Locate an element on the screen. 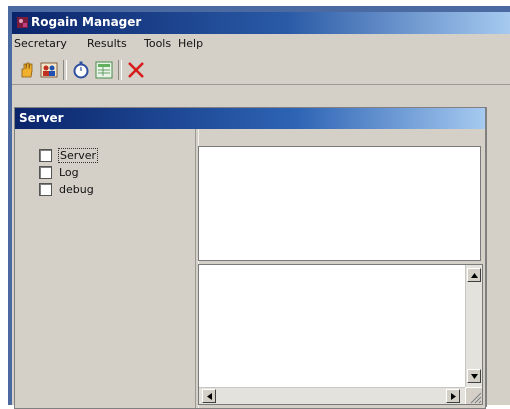 Image resolution: width=510 pixels, height=409 pixels. scroll-down-button is located at coordinates (474, 376).